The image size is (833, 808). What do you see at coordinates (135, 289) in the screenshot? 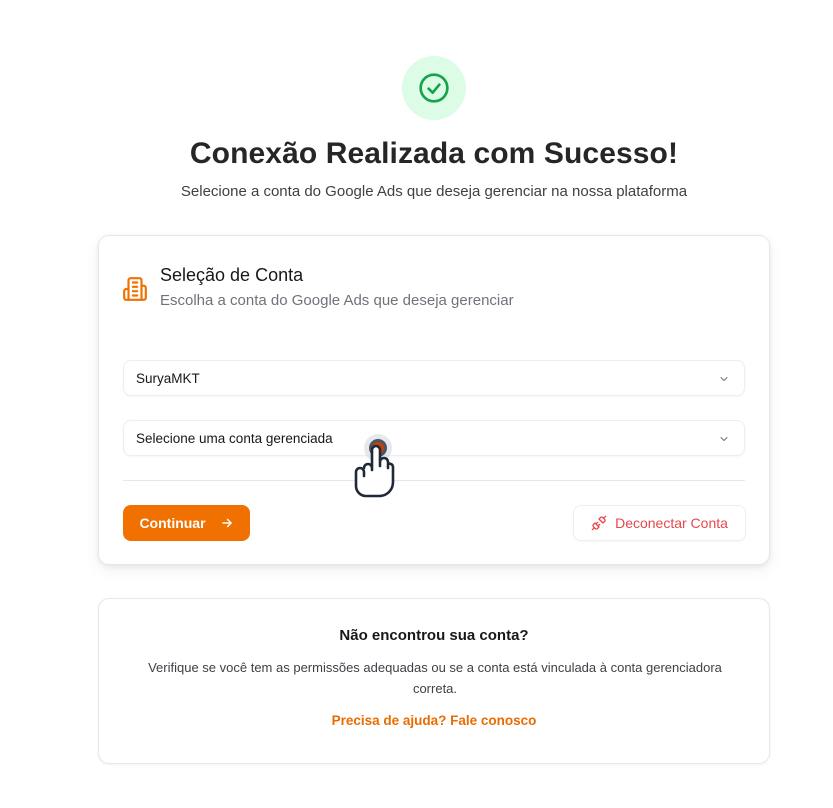
I see `building-icon` at bounding box center [135, 289].